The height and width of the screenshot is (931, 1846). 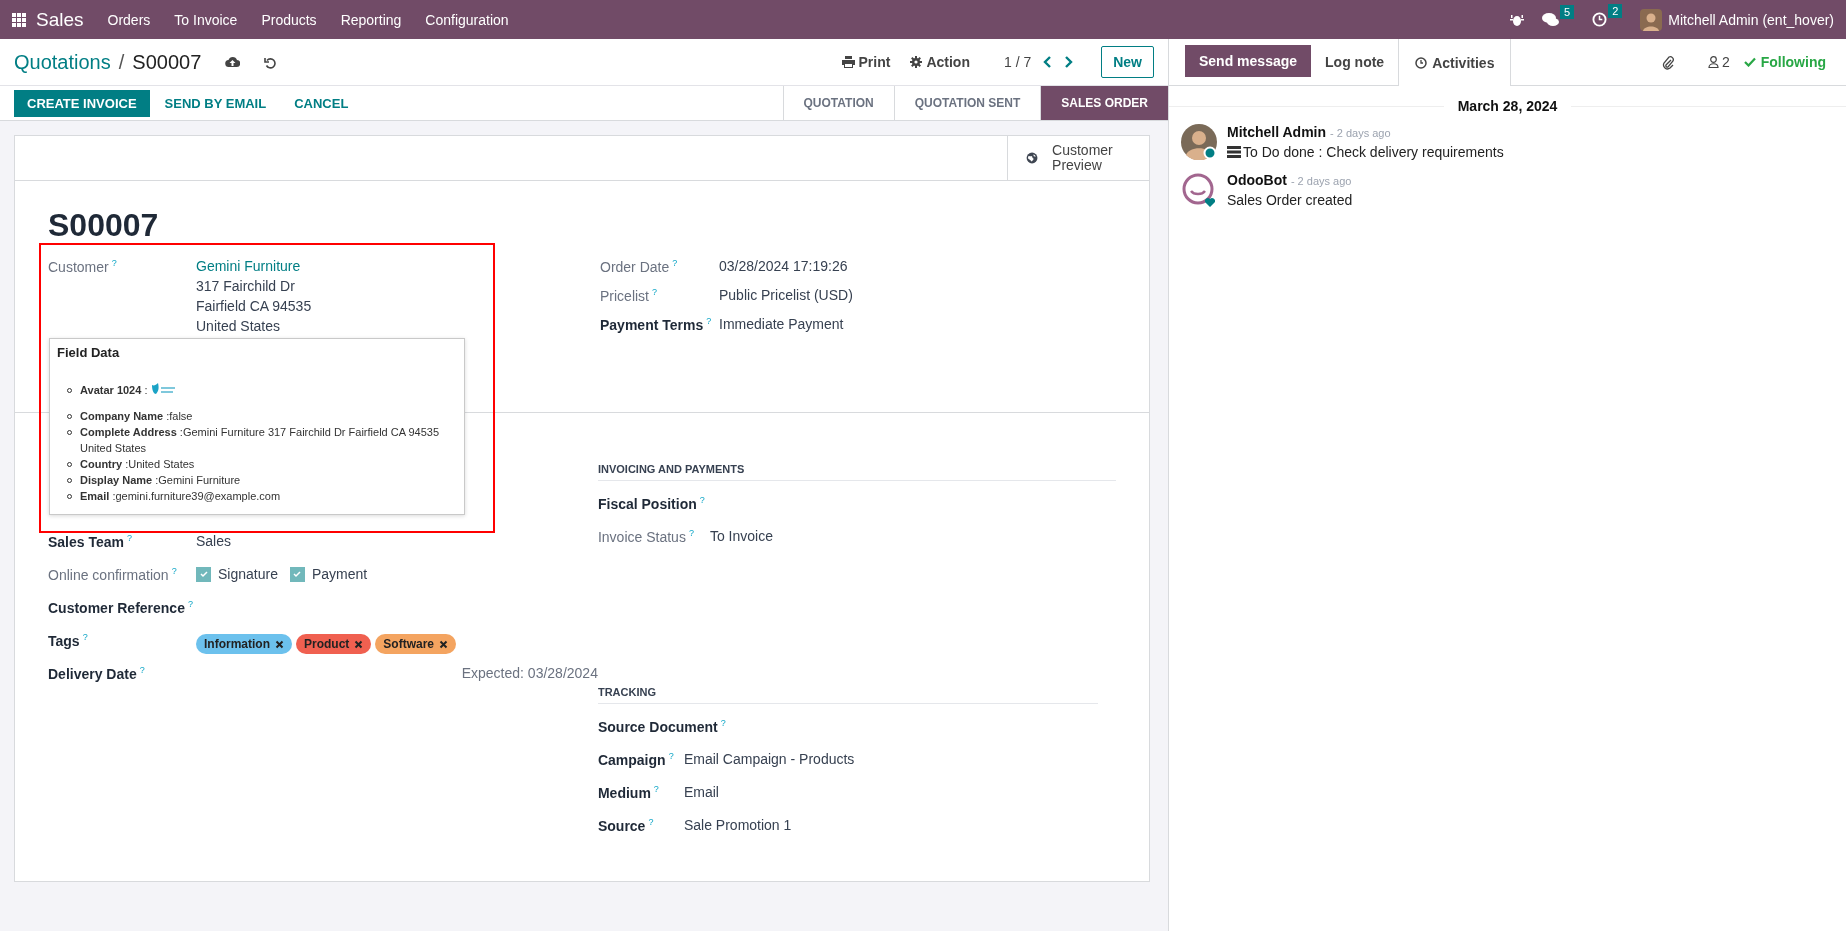 I want to click on gear-icon, so click(x=916, y=62).